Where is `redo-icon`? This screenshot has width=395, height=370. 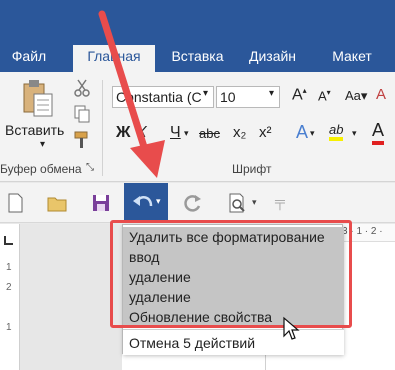 redo-icon is located at coordinates (193, 203).